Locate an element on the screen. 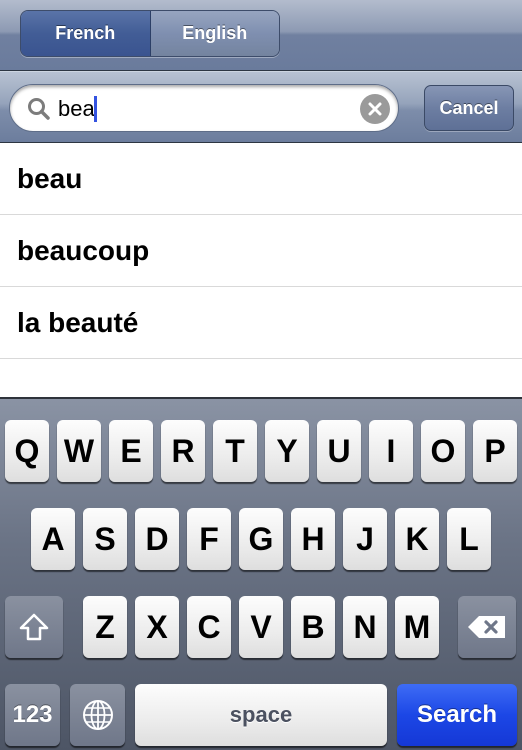 This screenshot has height=750, width=522. key-c: C is located at coordinates (209, 627).